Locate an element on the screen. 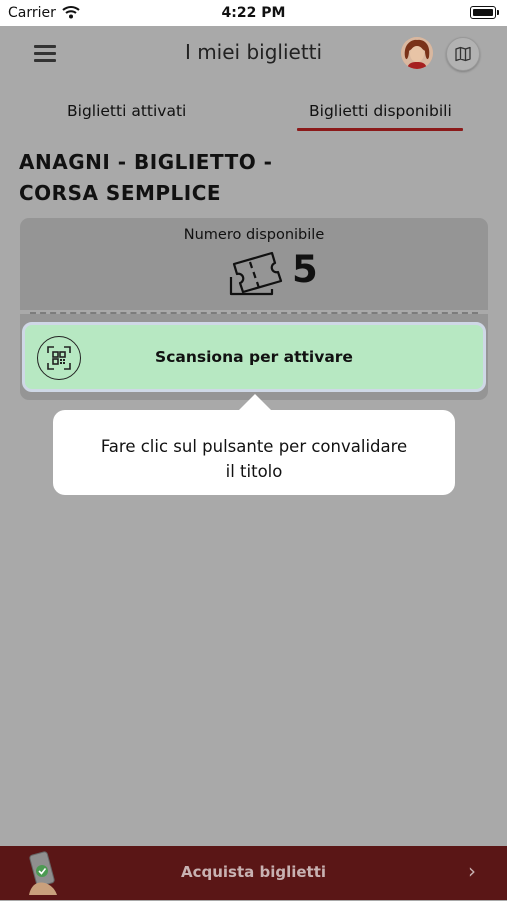  ticket-icon is located at coordinates (256, 275).